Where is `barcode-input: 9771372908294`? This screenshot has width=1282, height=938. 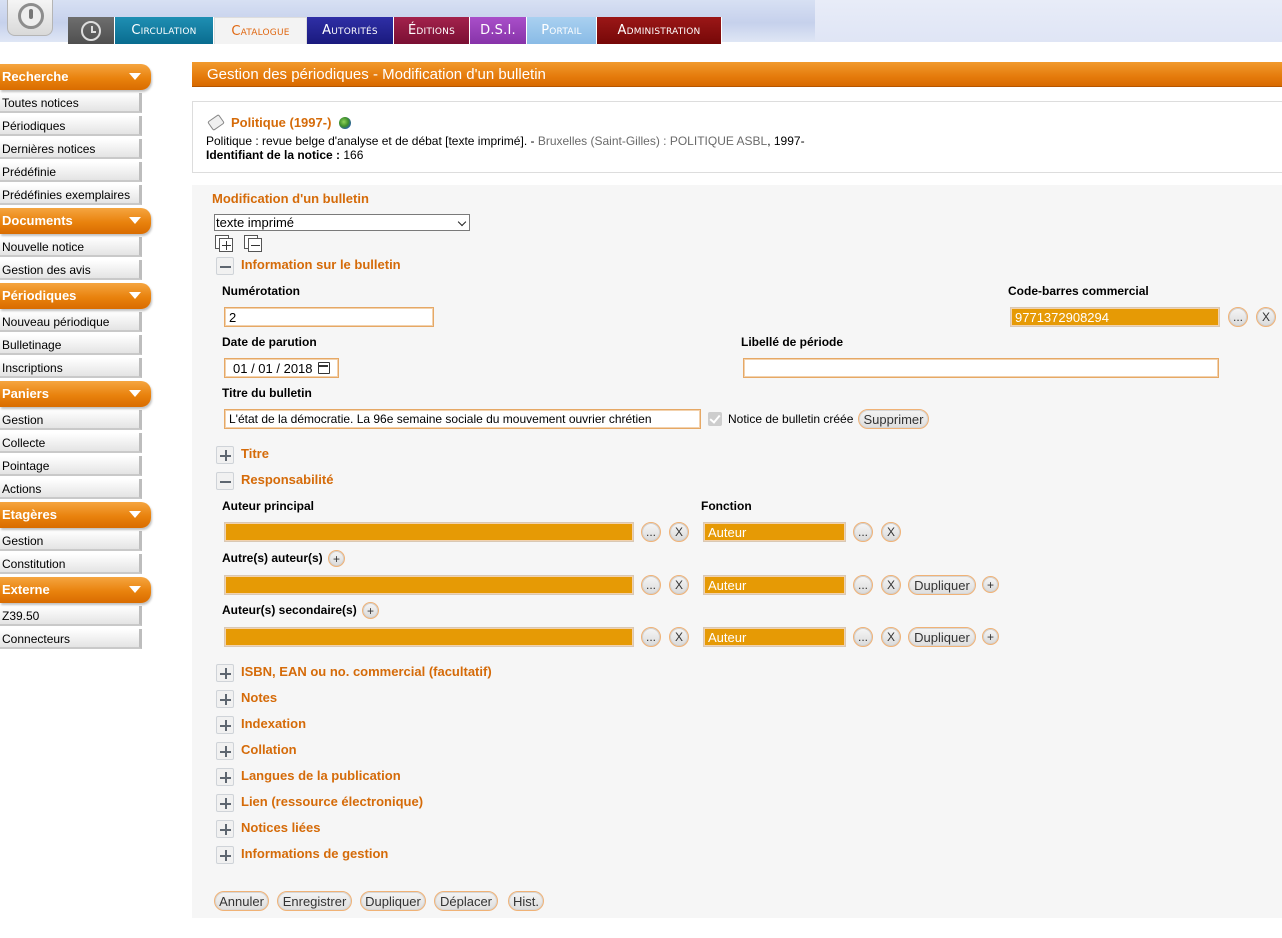 barcode-input: 9771372908294 is located at coordinates (1115, 317).